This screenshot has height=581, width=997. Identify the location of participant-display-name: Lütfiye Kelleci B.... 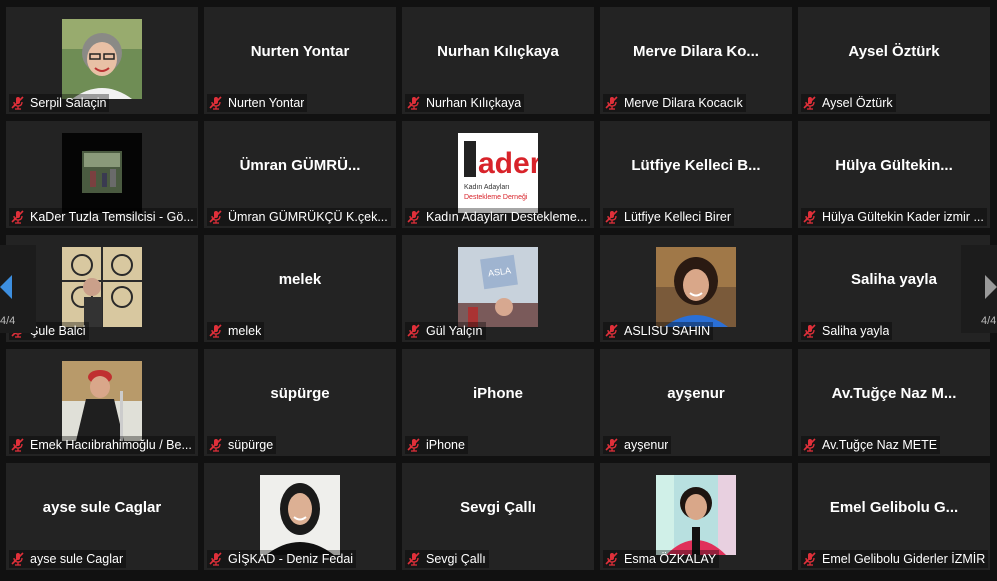
(696, 165).